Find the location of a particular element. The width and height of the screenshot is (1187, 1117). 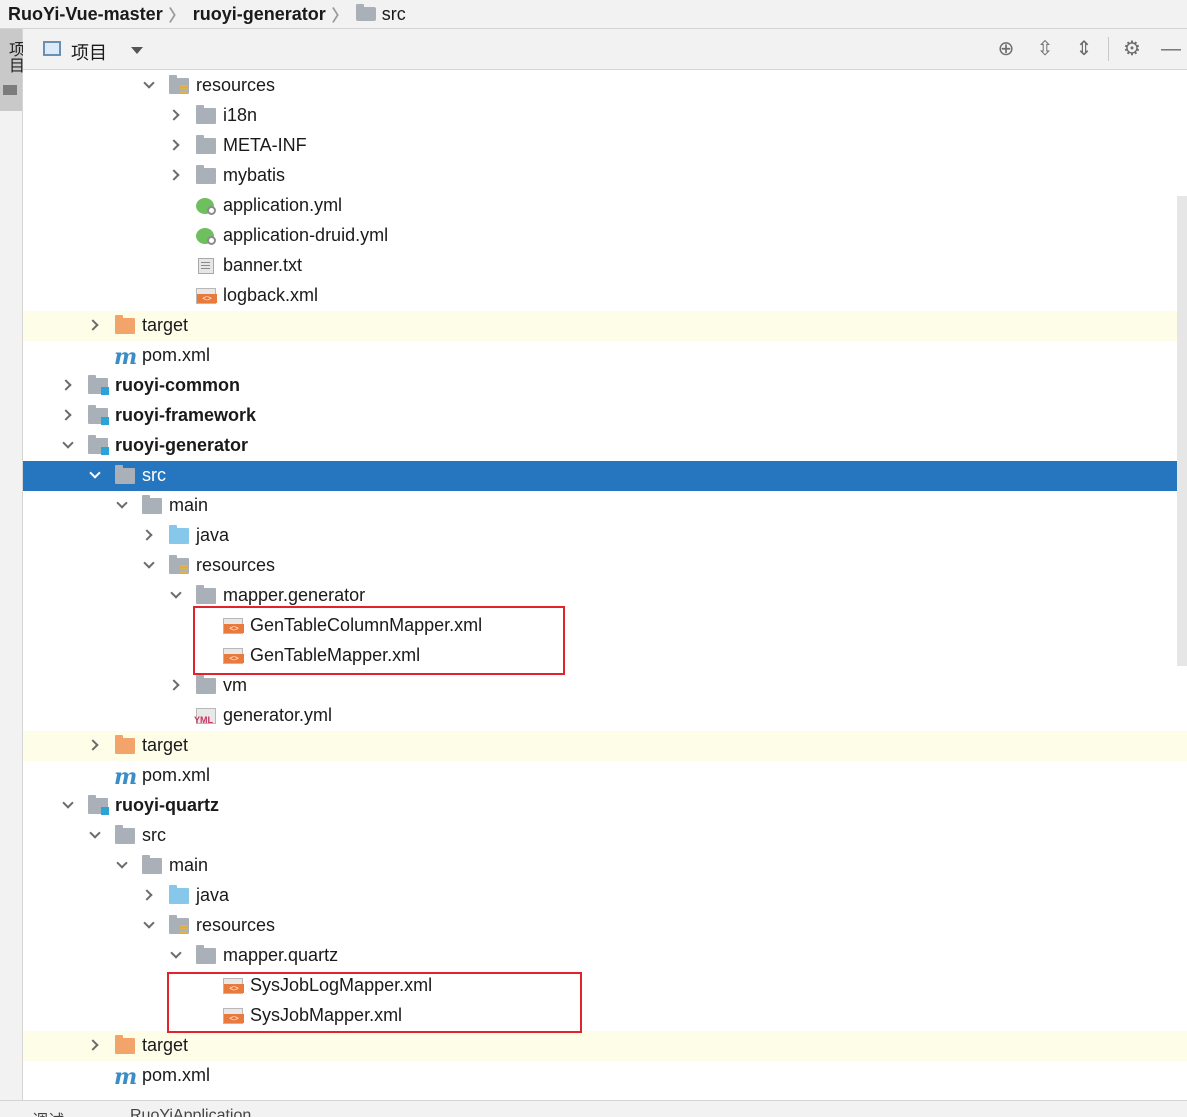

tree-row-selected: src is located at coordinates (605, 476).